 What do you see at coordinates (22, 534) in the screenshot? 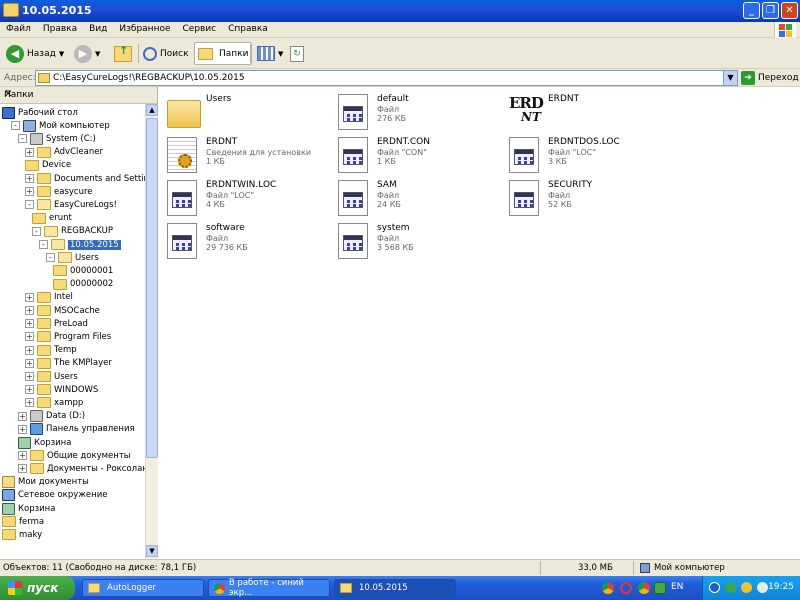
I see `tree-item: maky` at bounding box center [22, 534].